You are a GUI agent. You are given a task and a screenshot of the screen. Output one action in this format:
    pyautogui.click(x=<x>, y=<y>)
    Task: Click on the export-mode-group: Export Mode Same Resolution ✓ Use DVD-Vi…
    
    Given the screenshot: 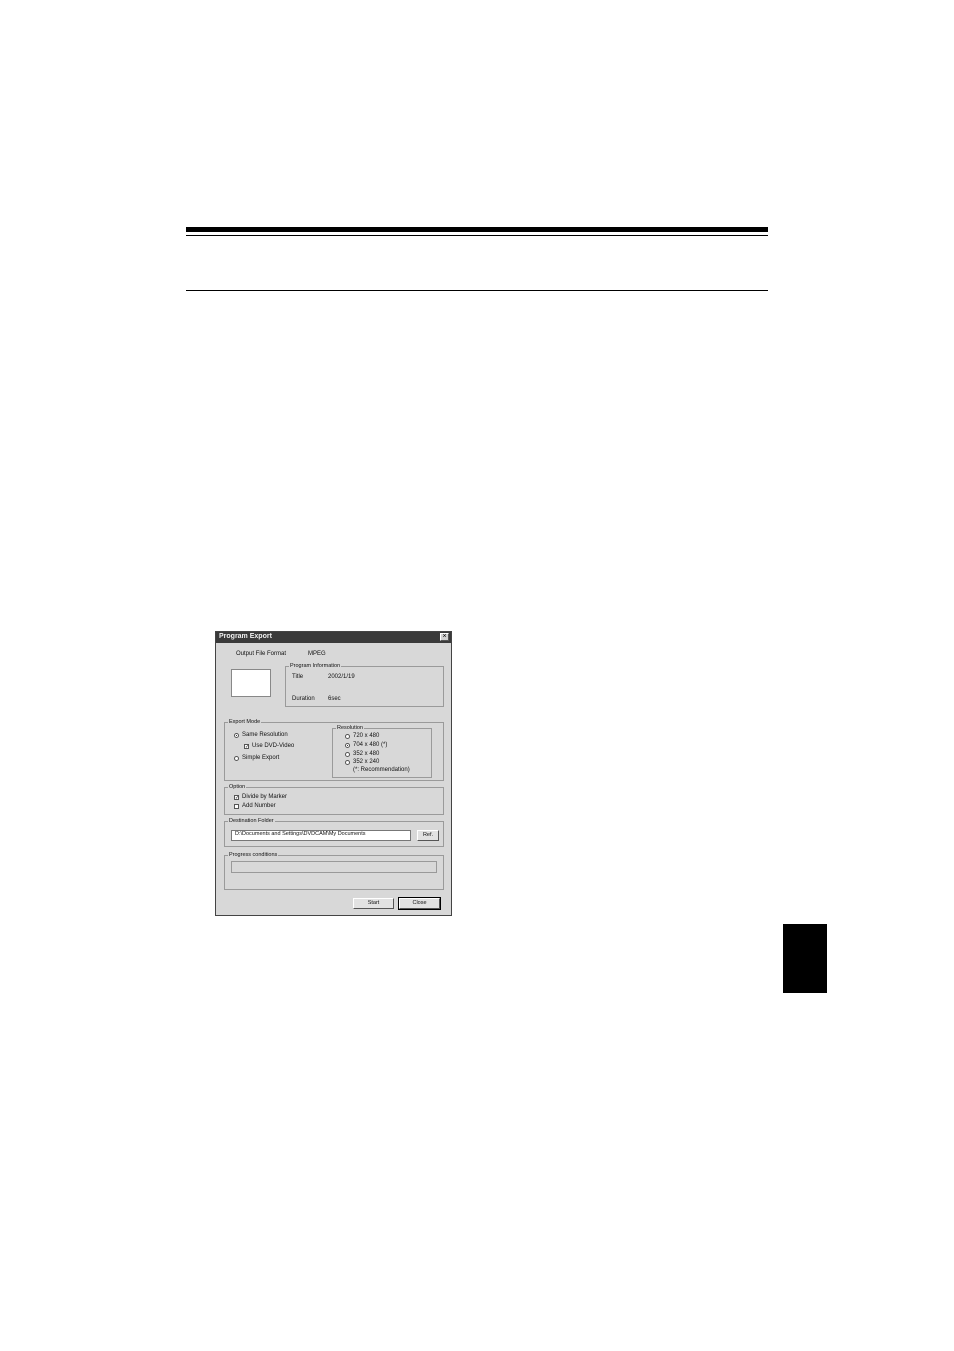 What is the action you would take?
    pyautogui.click(x=334, y=750)
    